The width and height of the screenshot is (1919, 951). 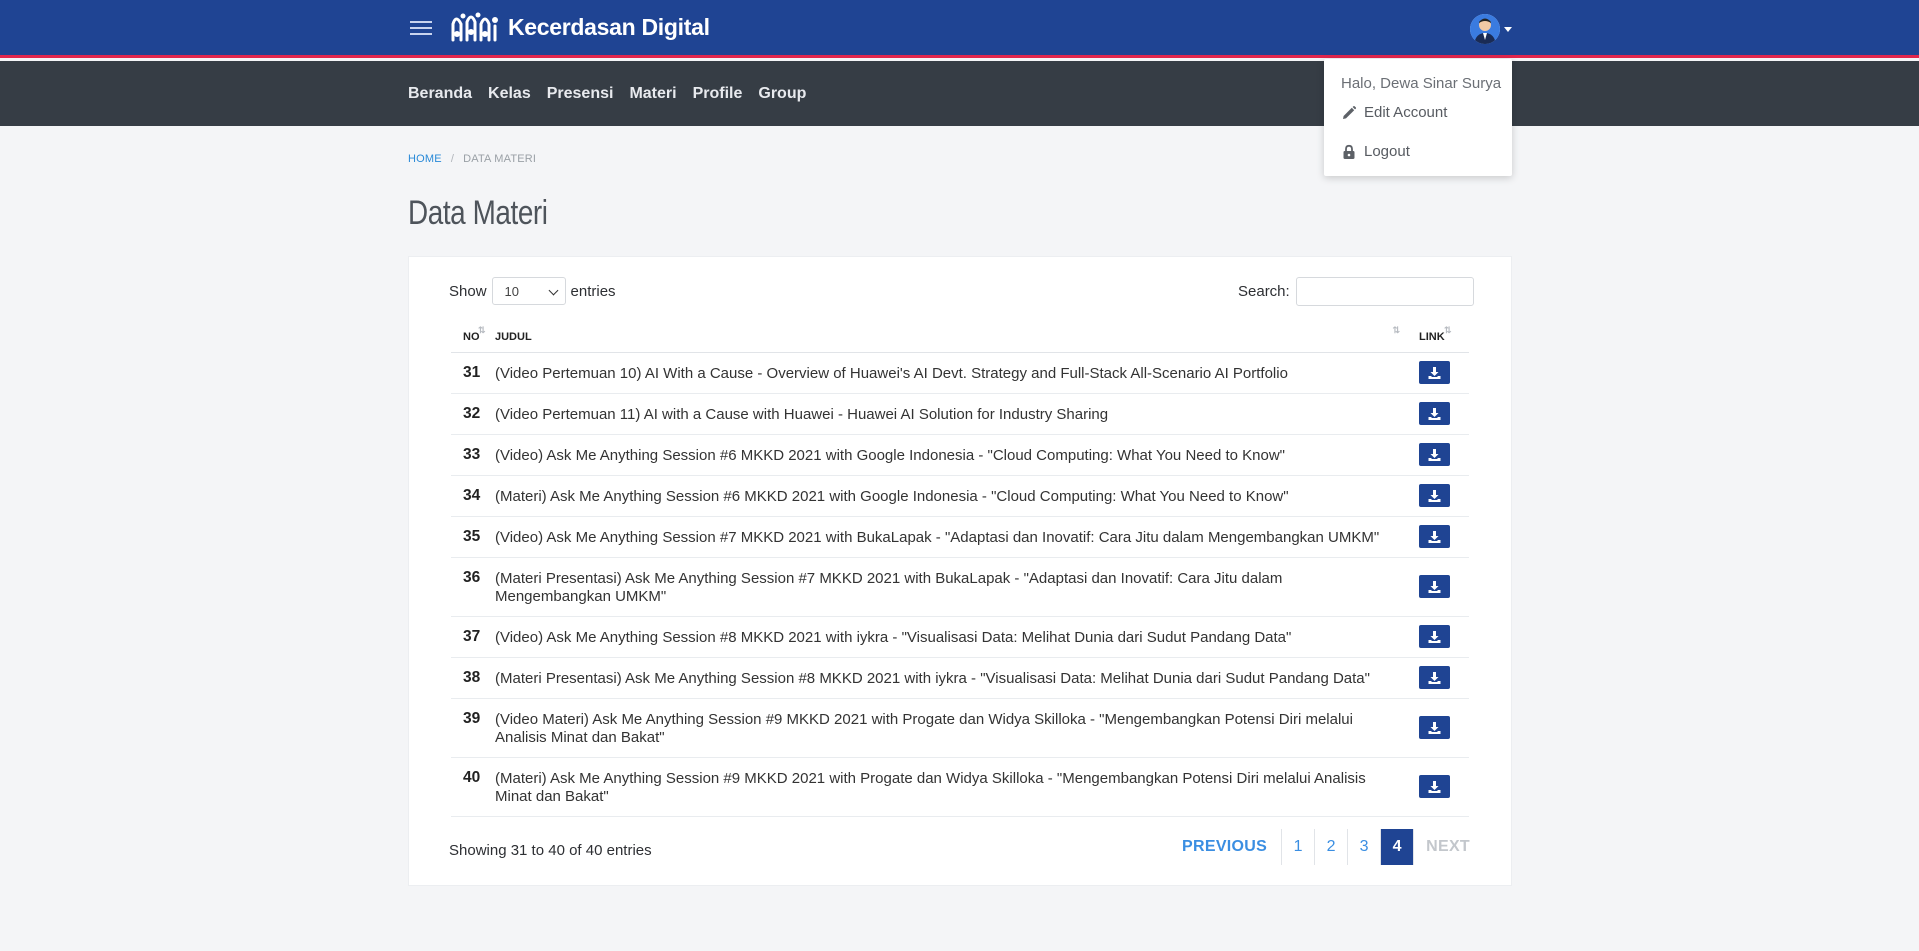 I want to click on breadcrumb-current: DATA MATERI, so click(x=500, y=159).